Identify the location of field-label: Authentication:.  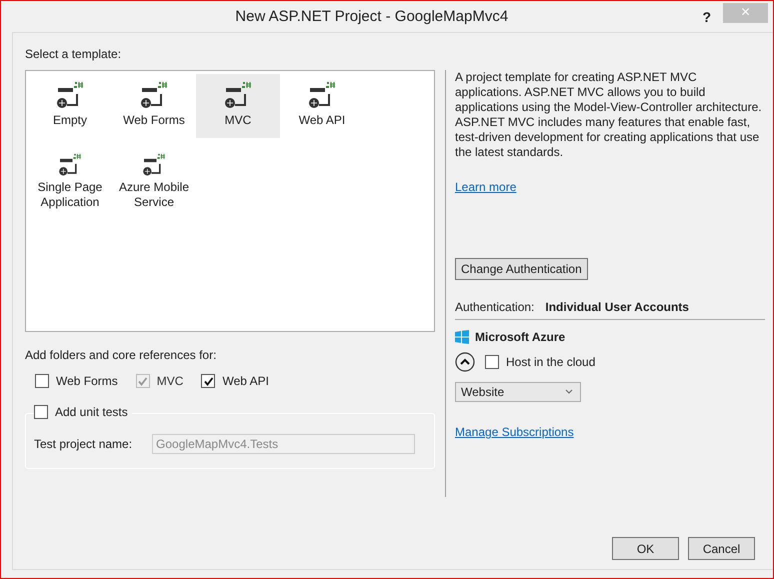
(494, 307).